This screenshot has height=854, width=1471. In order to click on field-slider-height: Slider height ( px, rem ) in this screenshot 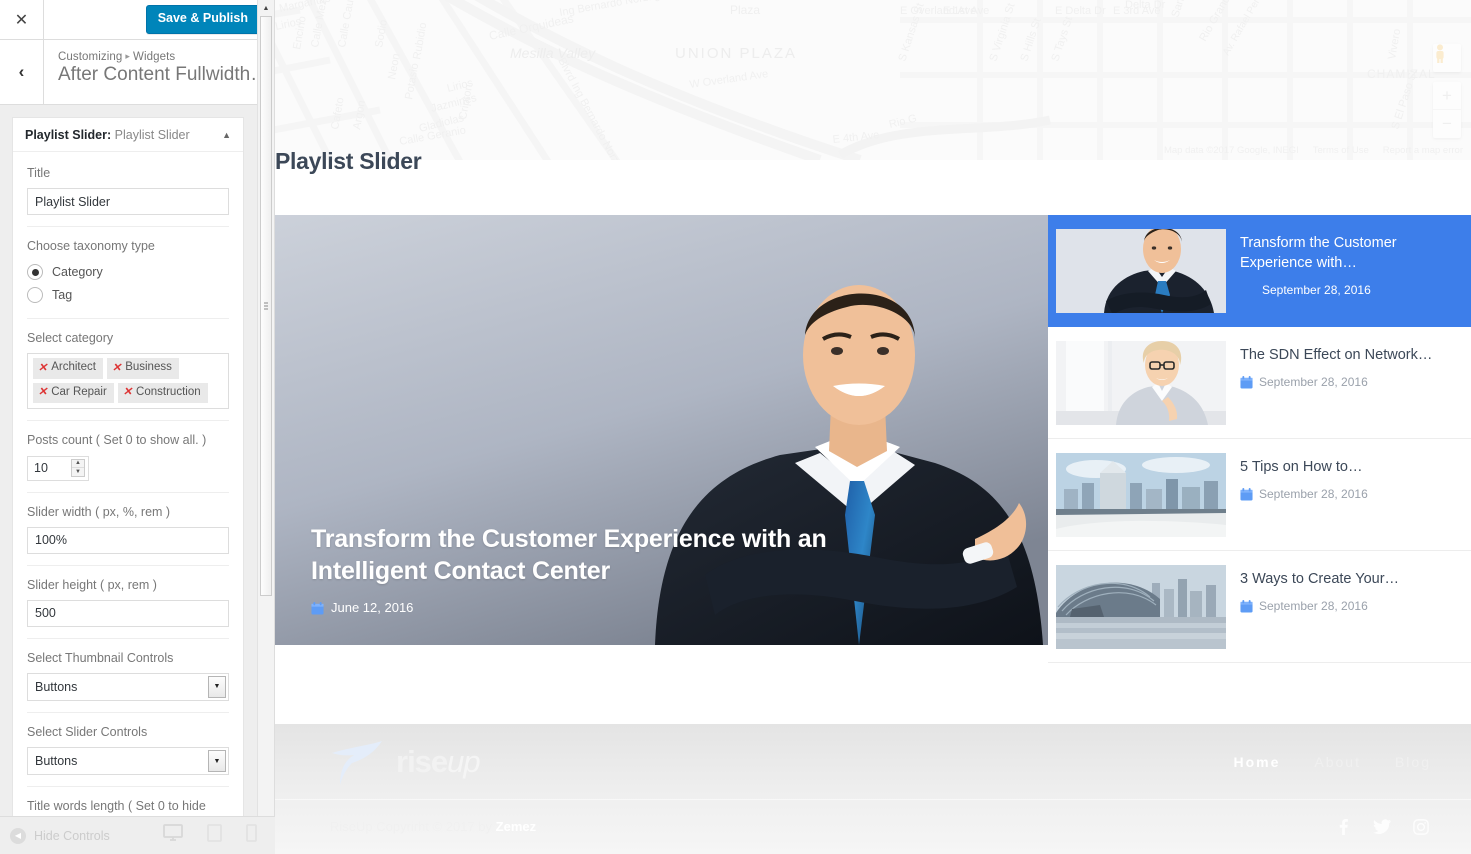, I will do `click(128, 602)`.